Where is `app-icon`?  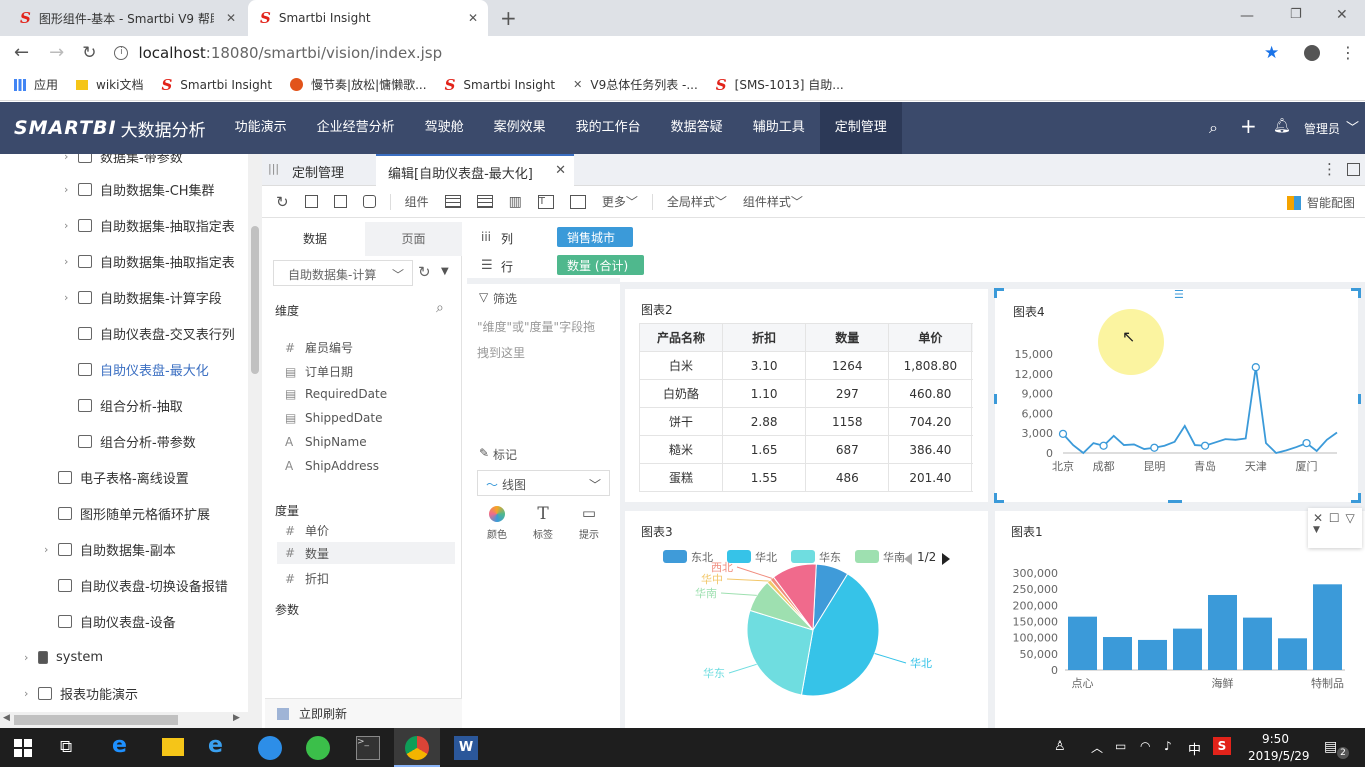 app-icon is located at coordinates (270, 748).